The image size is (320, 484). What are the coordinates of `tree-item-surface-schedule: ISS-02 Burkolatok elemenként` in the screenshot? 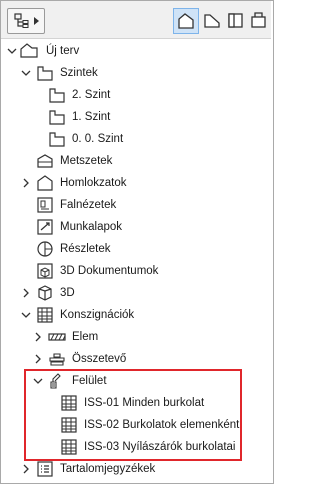 It's located at (135, 425).